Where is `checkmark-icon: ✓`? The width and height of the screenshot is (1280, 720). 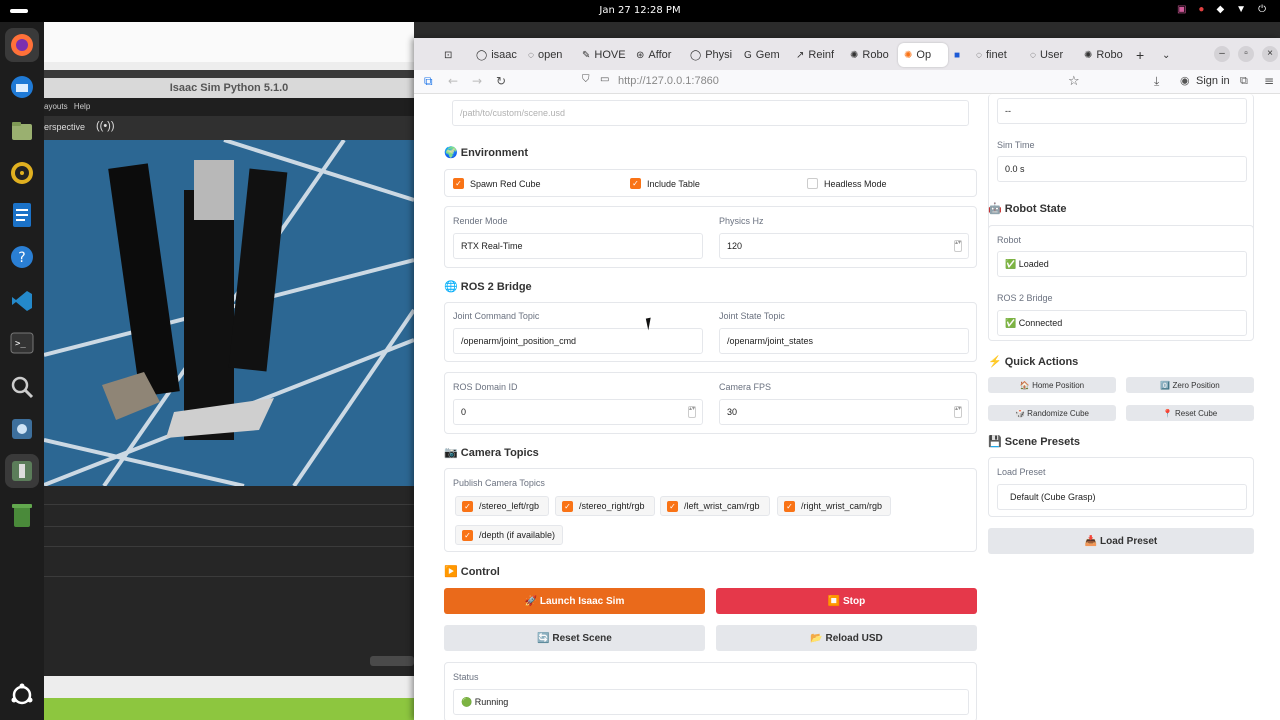 checkmark-icon: ✓ is located at coordinates (467, 535).